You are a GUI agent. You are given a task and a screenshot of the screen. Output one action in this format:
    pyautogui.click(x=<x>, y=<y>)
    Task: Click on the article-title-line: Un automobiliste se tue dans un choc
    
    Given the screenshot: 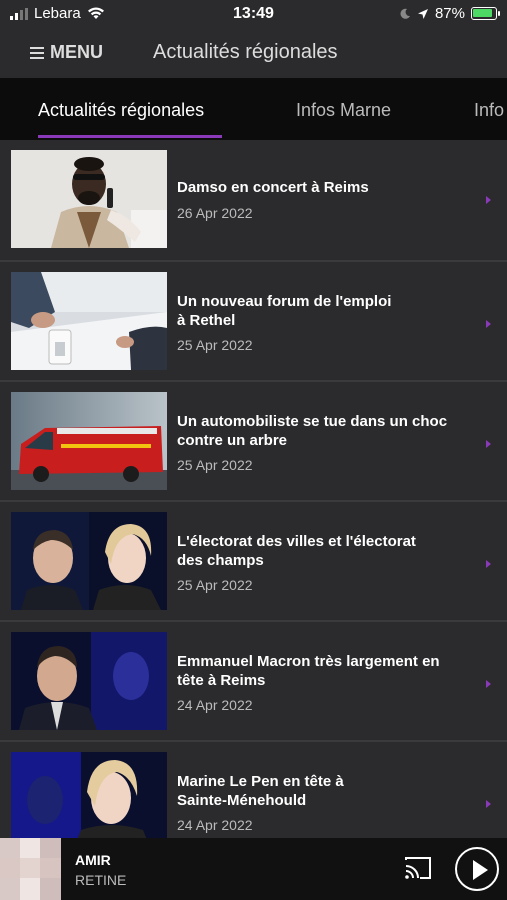 What is the action you would take?
    pyautogui.click(x=312, y=421)
    